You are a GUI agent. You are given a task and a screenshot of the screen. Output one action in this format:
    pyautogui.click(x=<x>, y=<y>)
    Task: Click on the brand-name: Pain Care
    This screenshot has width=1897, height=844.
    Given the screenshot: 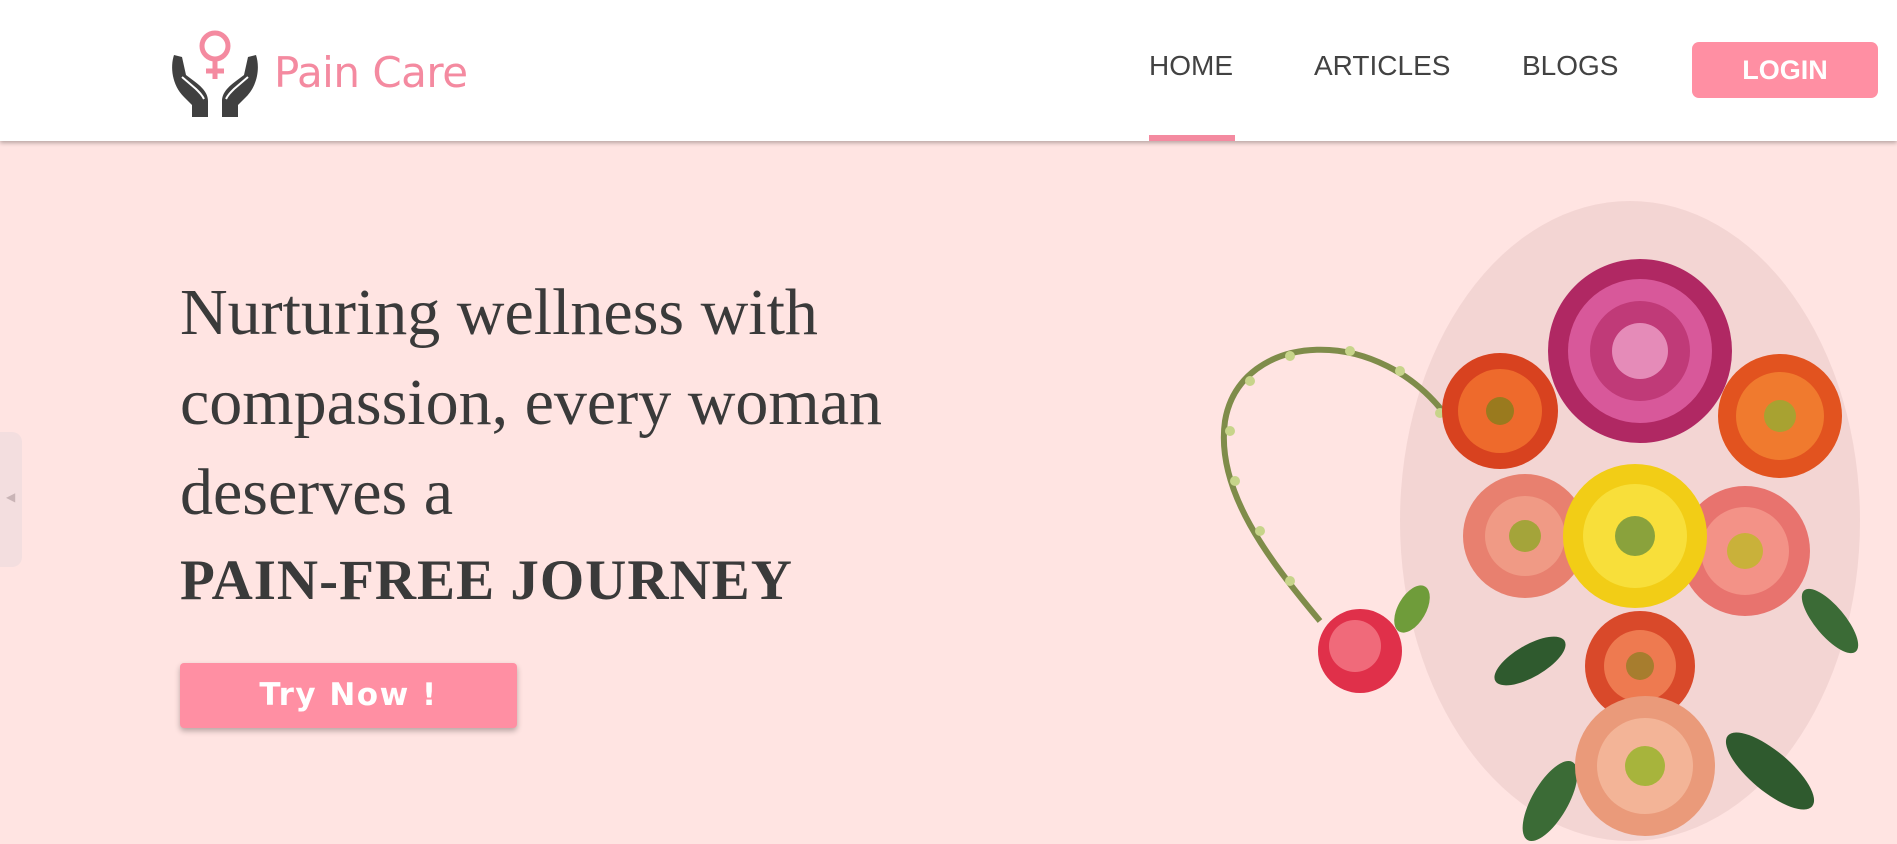 What is the action you would take?
    pyautogui.click(x=371, y=72)
    